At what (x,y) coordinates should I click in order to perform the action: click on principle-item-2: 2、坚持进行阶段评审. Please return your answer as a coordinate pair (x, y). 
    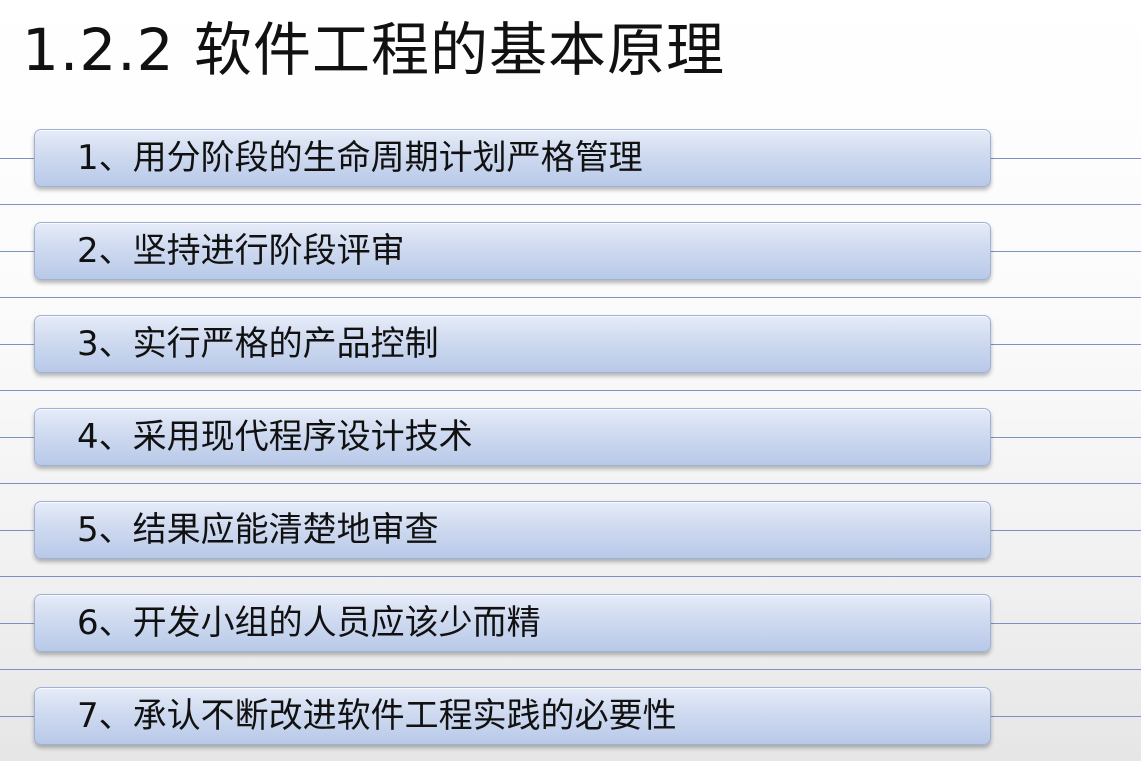
    Looking at the image, I should click on (512, 251).